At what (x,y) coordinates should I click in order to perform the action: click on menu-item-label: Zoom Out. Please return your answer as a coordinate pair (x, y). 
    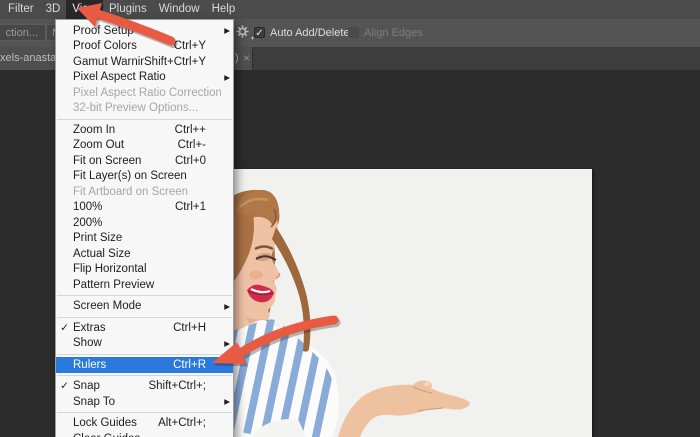
    Looking at the image, I should click on (99, 145).